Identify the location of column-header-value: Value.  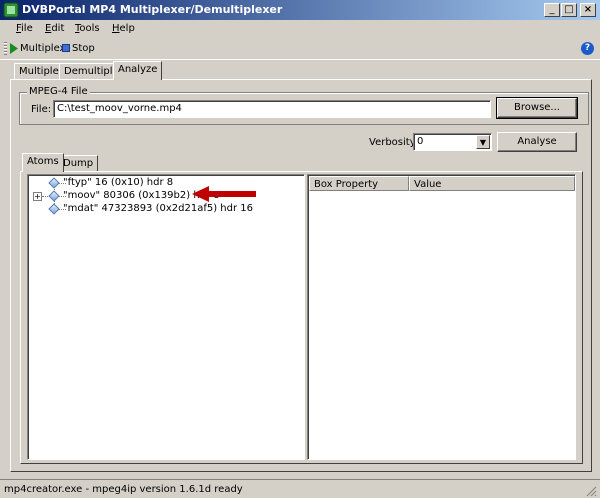
(492, 183).